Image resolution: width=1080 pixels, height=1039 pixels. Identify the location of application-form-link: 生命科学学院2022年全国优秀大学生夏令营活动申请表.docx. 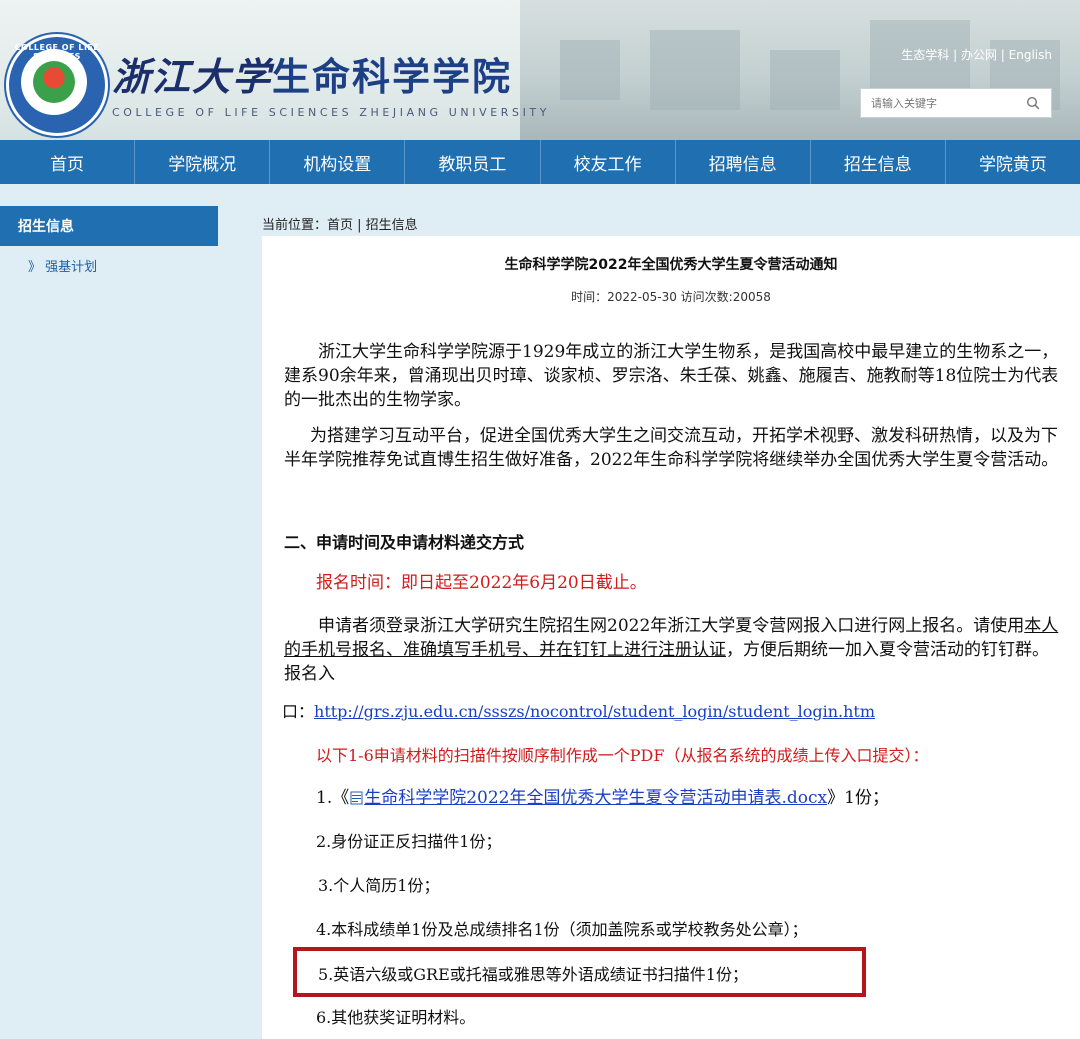
(595, 798).